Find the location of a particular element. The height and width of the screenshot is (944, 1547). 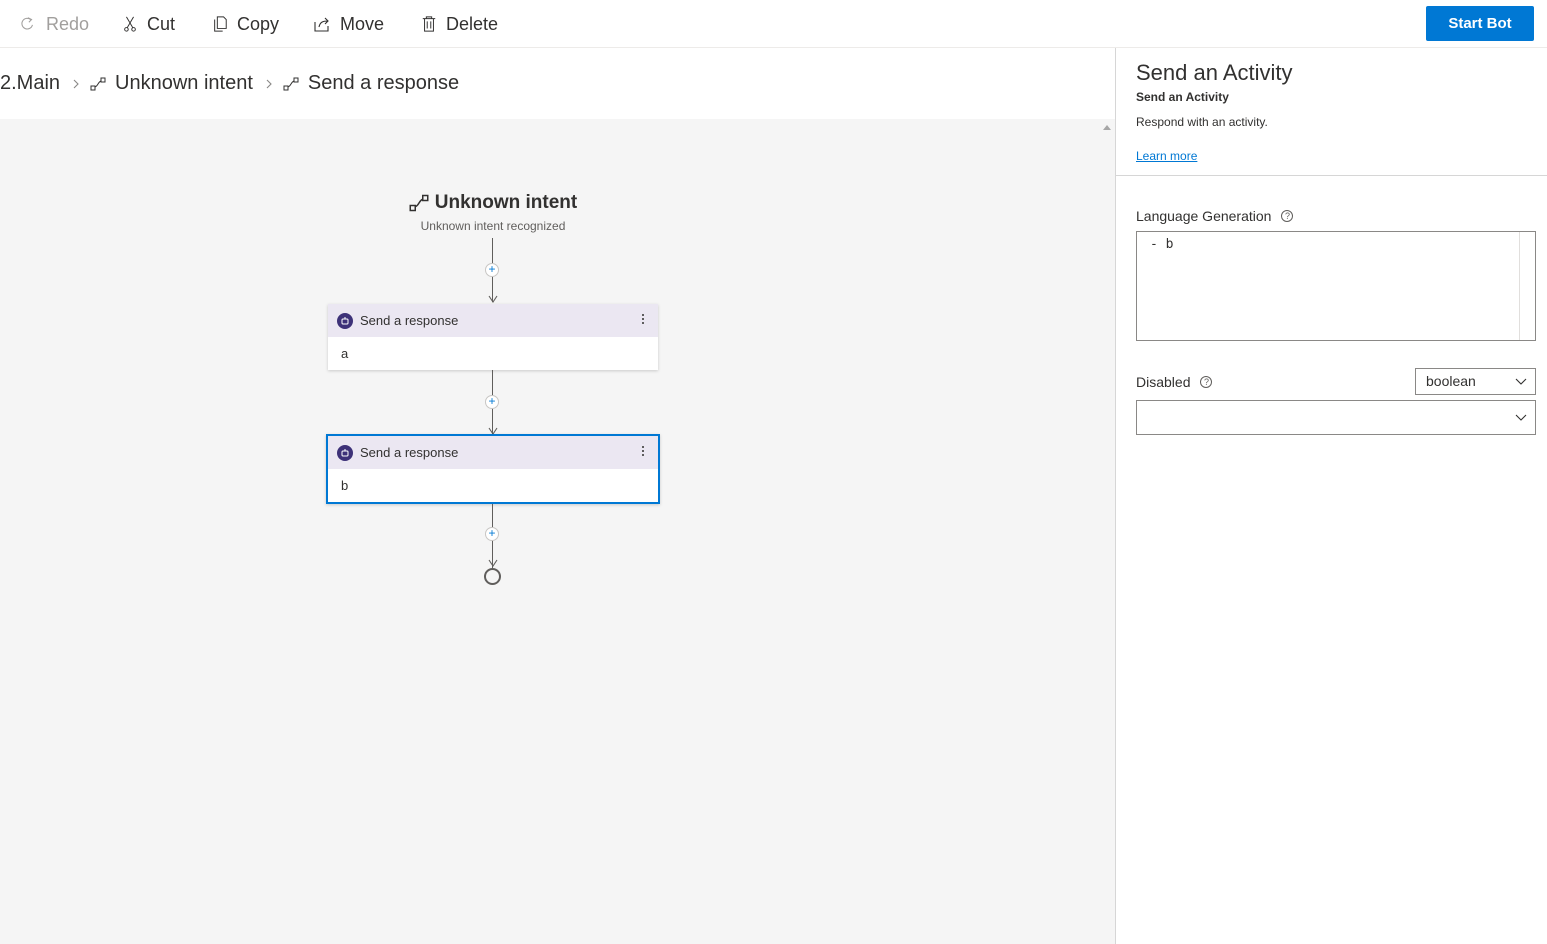

breadcrumb: 2.Main Unknown intent Send a response is located at coordinates (557, 83).